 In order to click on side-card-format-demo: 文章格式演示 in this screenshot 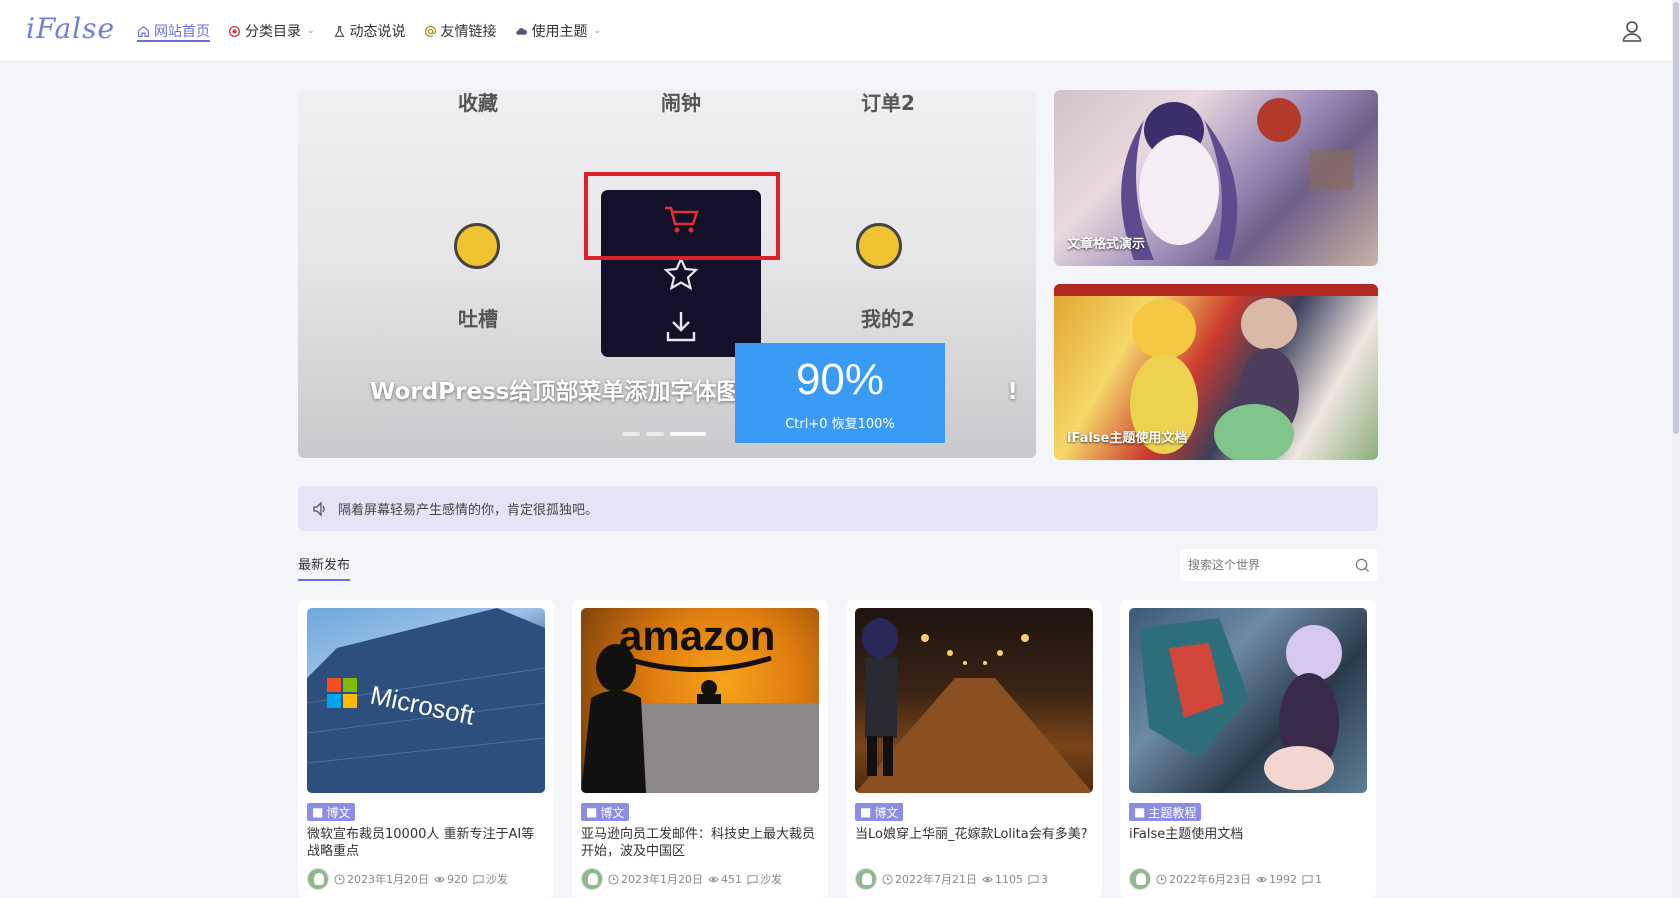, I will do `click(1216, 178)`.